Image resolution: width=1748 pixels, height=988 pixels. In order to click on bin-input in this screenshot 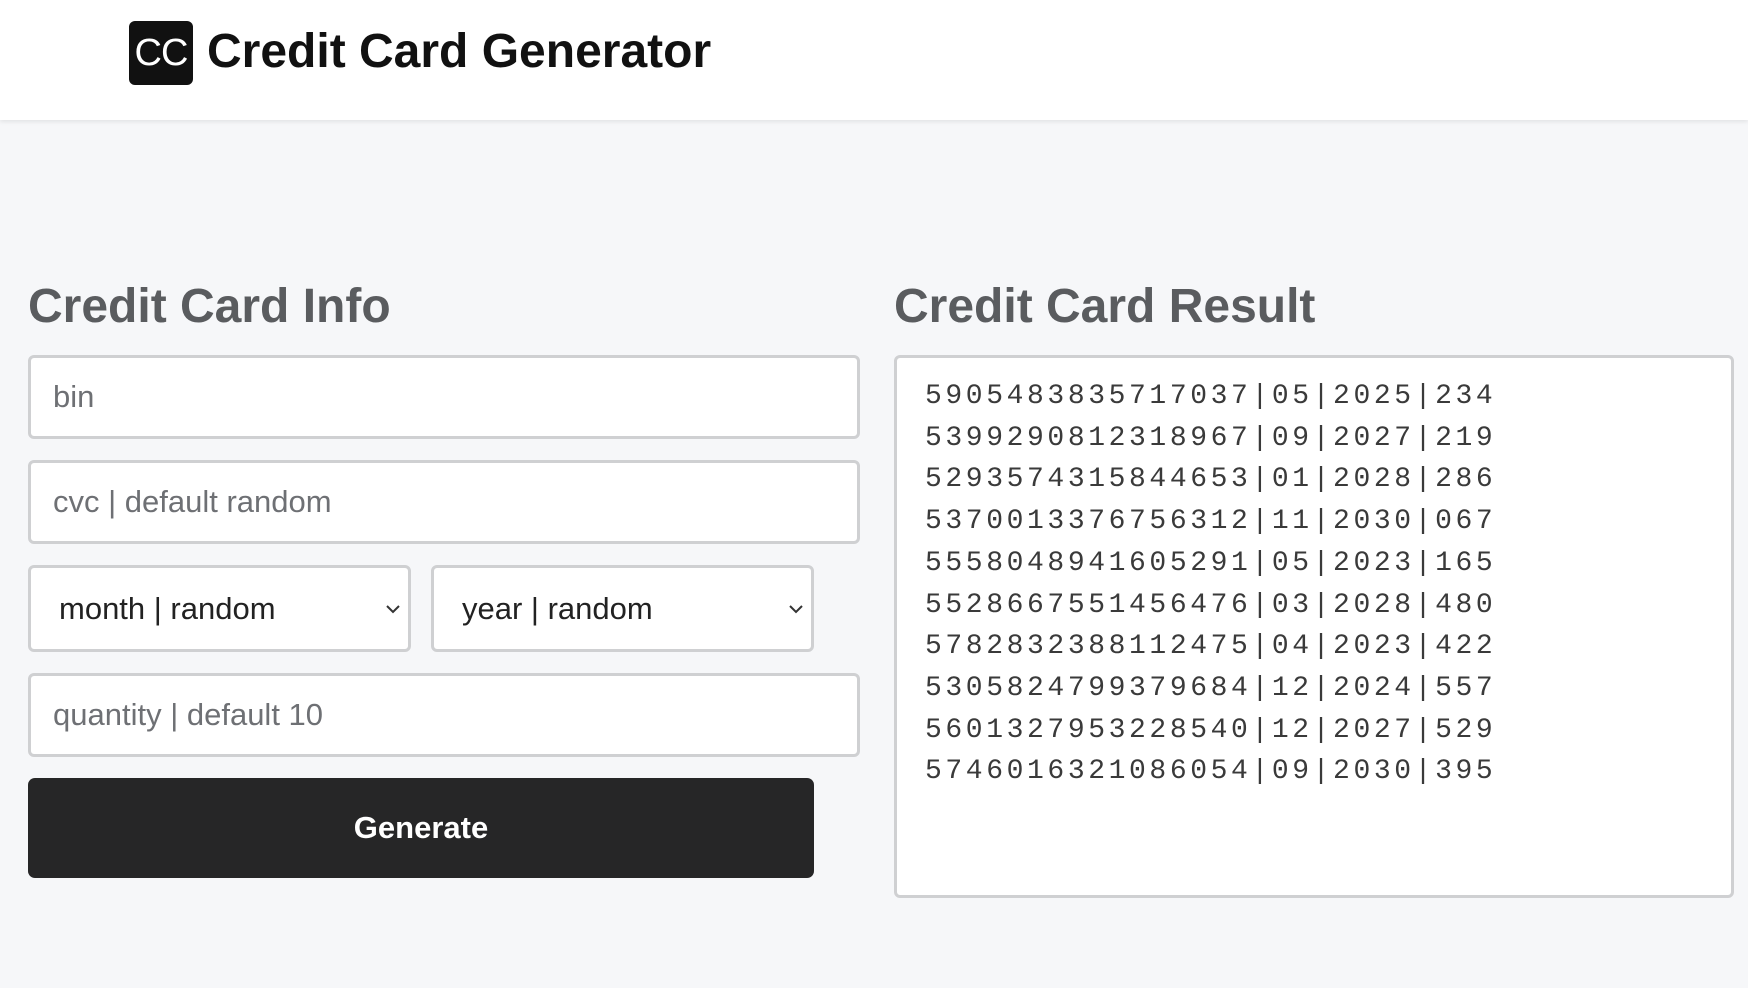, I will do `click(444, 397)`.